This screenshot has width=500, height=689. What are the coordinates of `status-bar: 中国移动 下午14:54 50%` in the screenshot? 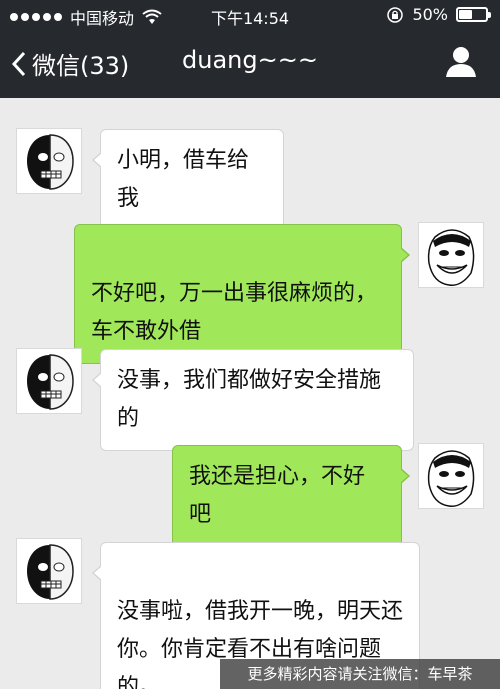 It's located at (250, 15).